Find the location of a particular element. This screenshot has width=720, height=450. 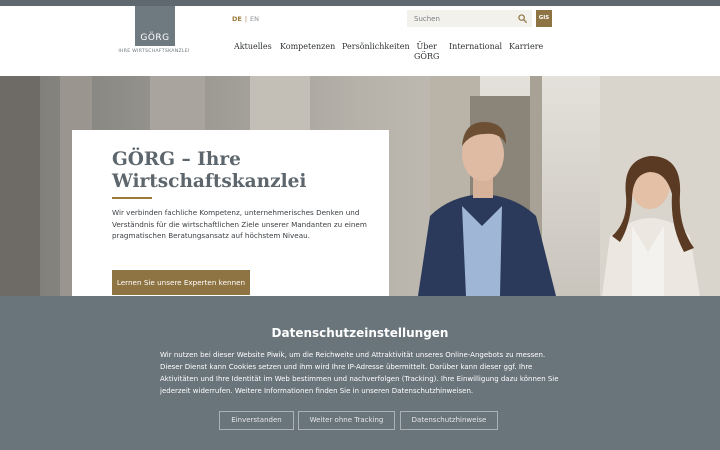

logo-mark: GÖRG is located at coordinates (155, 26).